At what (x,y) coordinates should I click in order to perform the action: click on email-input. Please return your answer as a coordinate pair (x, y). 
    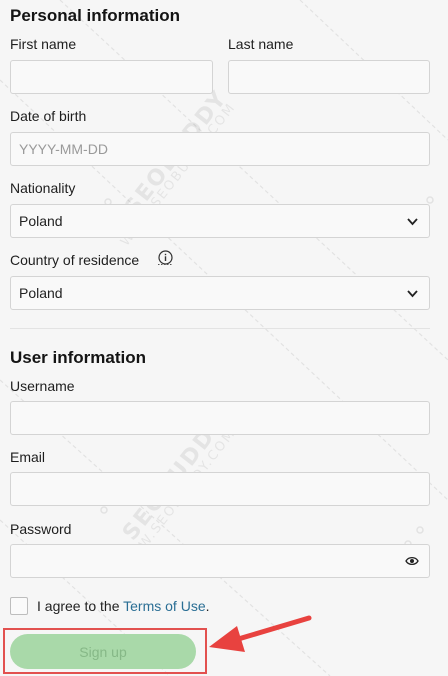
    Looking at the image, I should click on (220, 489).